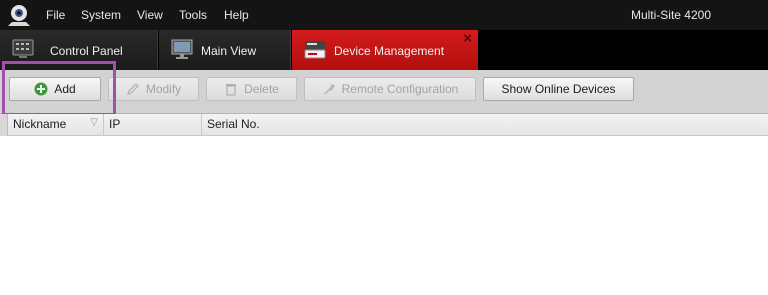 This screenshot has height=295, width=768. What do you see at coordinates (153, 124) in the screenshot?
I see `column-ip: IP` at bounding box center [153, 124].